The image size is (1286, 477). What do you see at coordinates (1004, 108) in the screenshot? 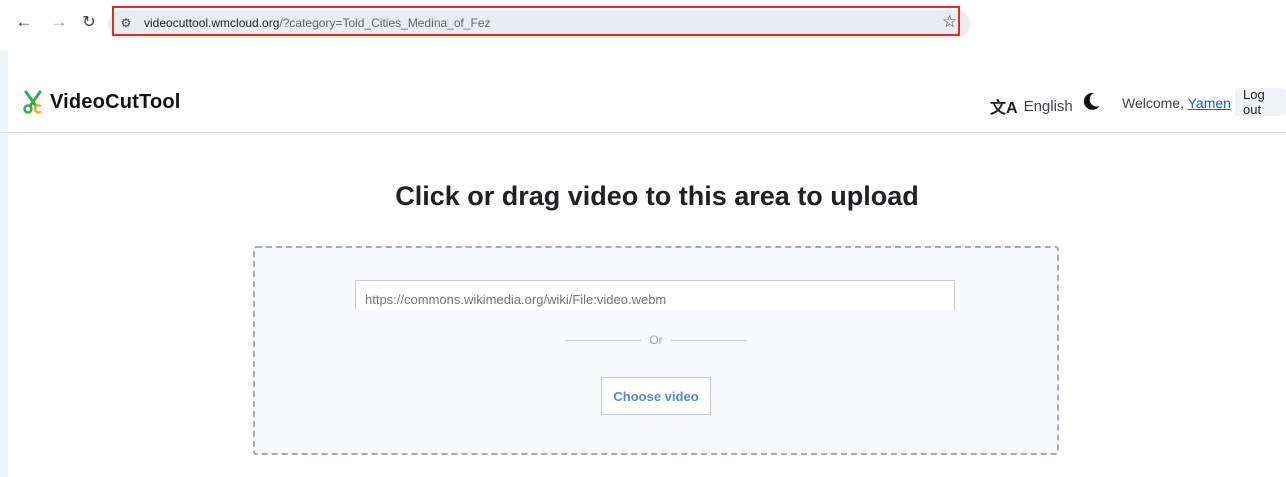
I see `translate-icon: 文A` at bounding box center [1004, 108].